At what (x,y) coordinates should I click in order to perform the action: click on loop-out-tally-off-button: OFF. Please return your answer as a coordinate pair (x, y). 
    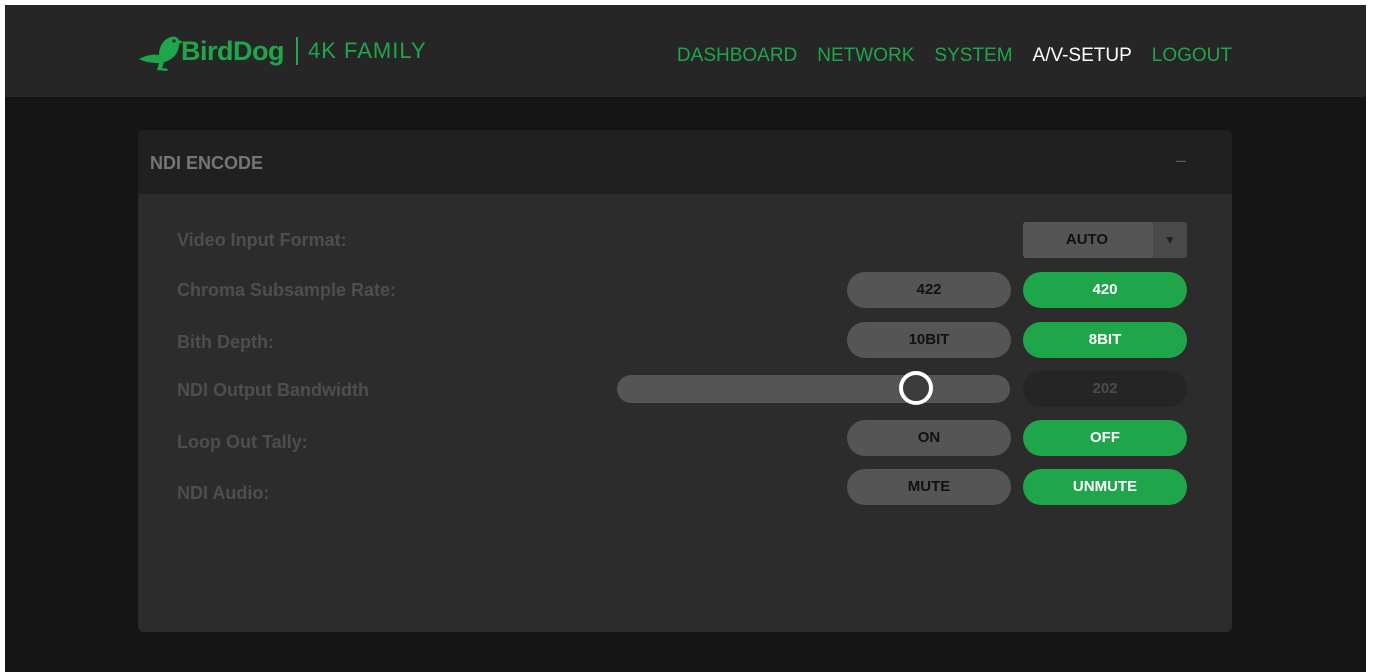
    Looking at the image, I should click on (1105, 438).